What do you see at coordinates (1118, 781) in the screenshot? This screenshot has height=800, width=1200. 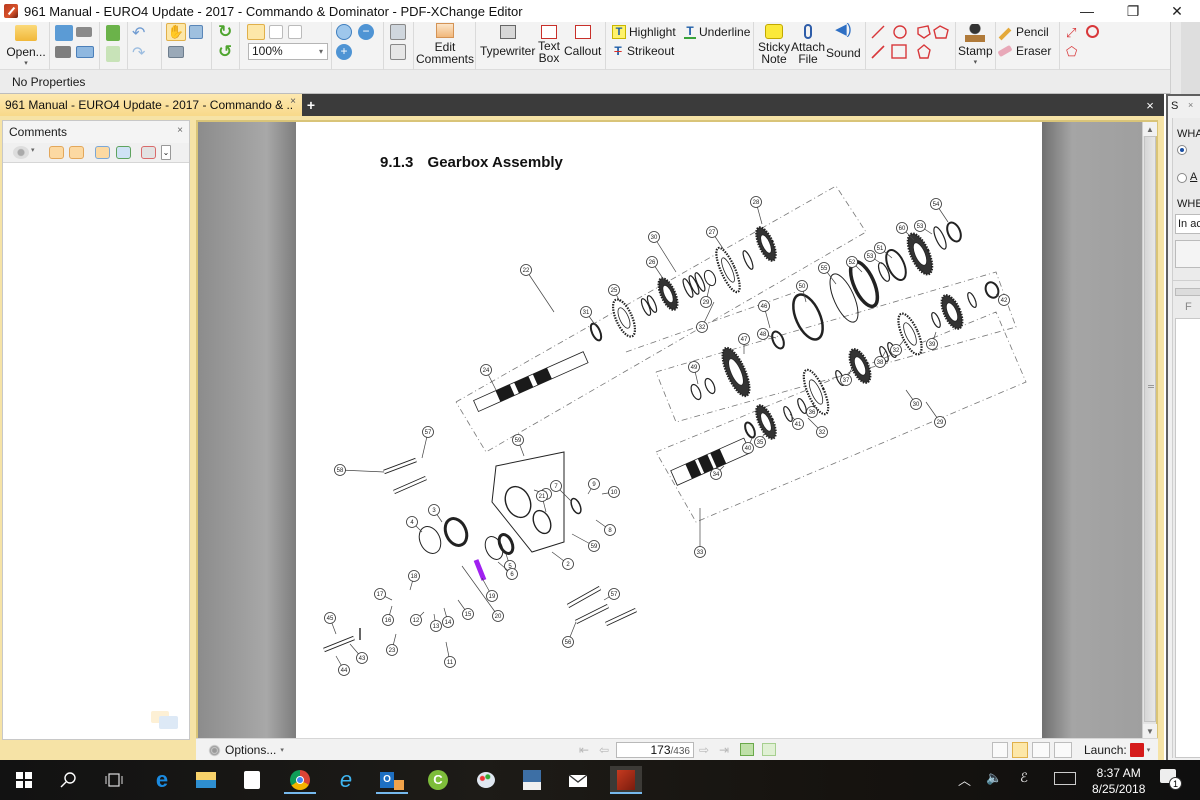 I see `clock: 8:37 AM 8/25/2018` at bounding box center [1118, 781].